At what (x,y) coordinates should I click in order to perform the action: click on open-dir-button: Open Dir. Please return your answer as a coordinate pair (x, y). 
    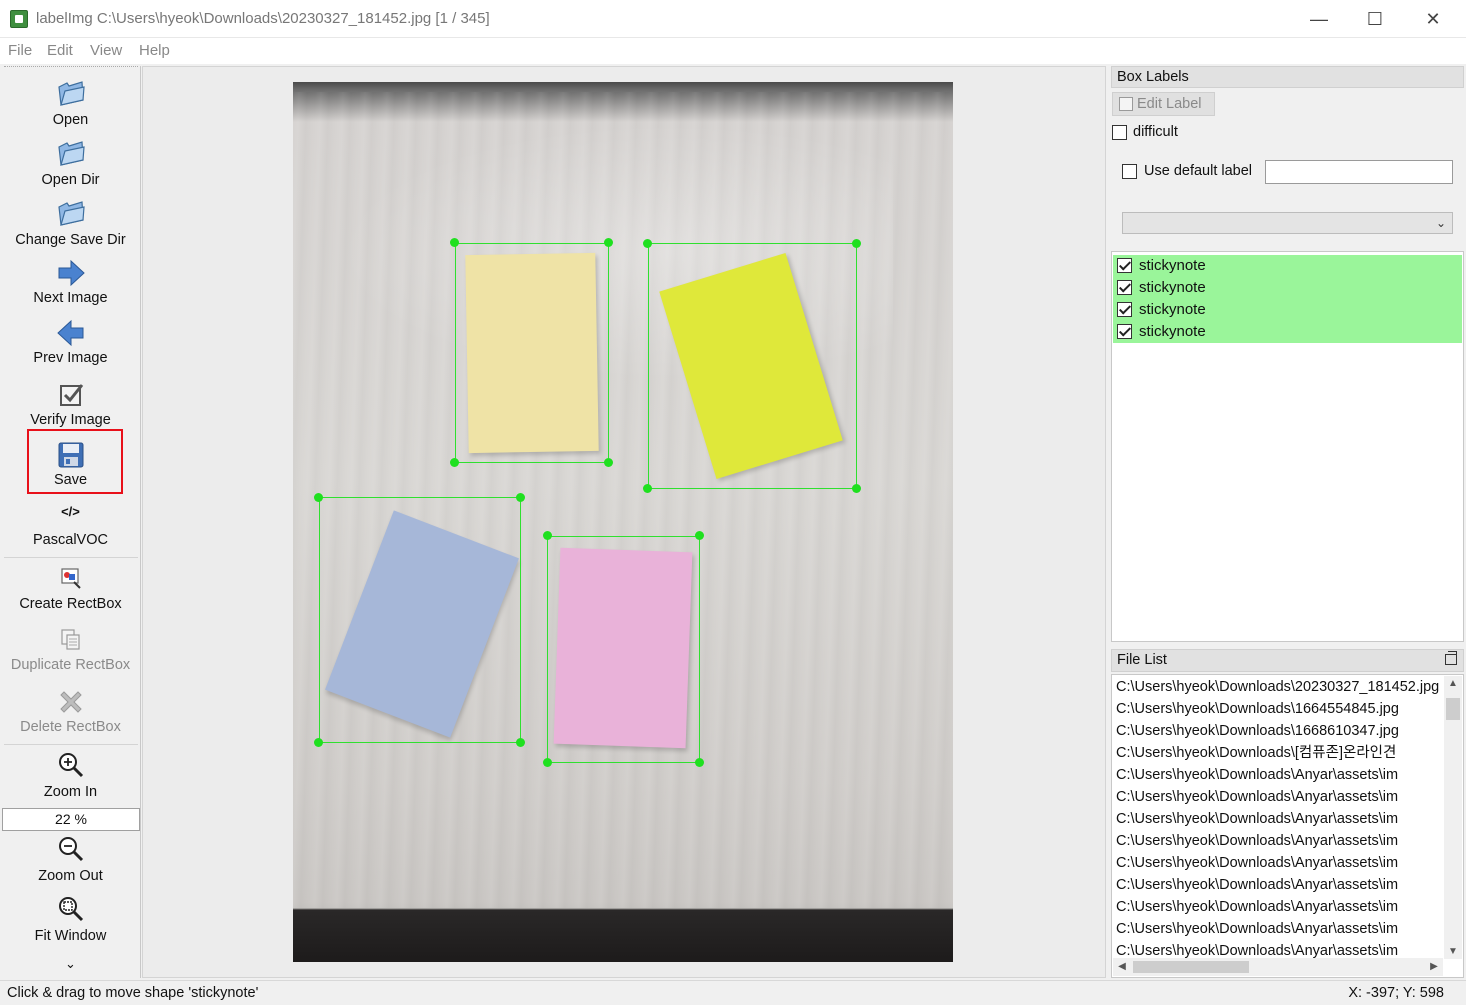
    Looking at the image, I should click on (70, 164).